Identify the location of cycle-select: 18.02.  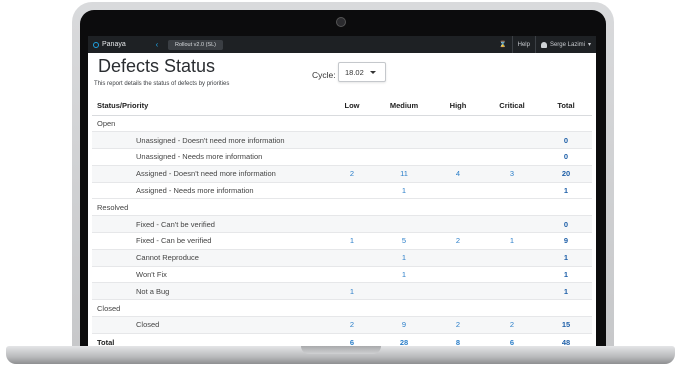
(362, 72).